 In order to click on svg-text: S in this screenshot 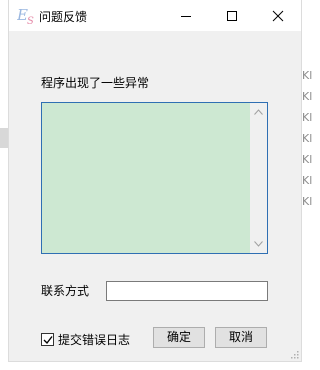, I will do `click(30, 20)`.